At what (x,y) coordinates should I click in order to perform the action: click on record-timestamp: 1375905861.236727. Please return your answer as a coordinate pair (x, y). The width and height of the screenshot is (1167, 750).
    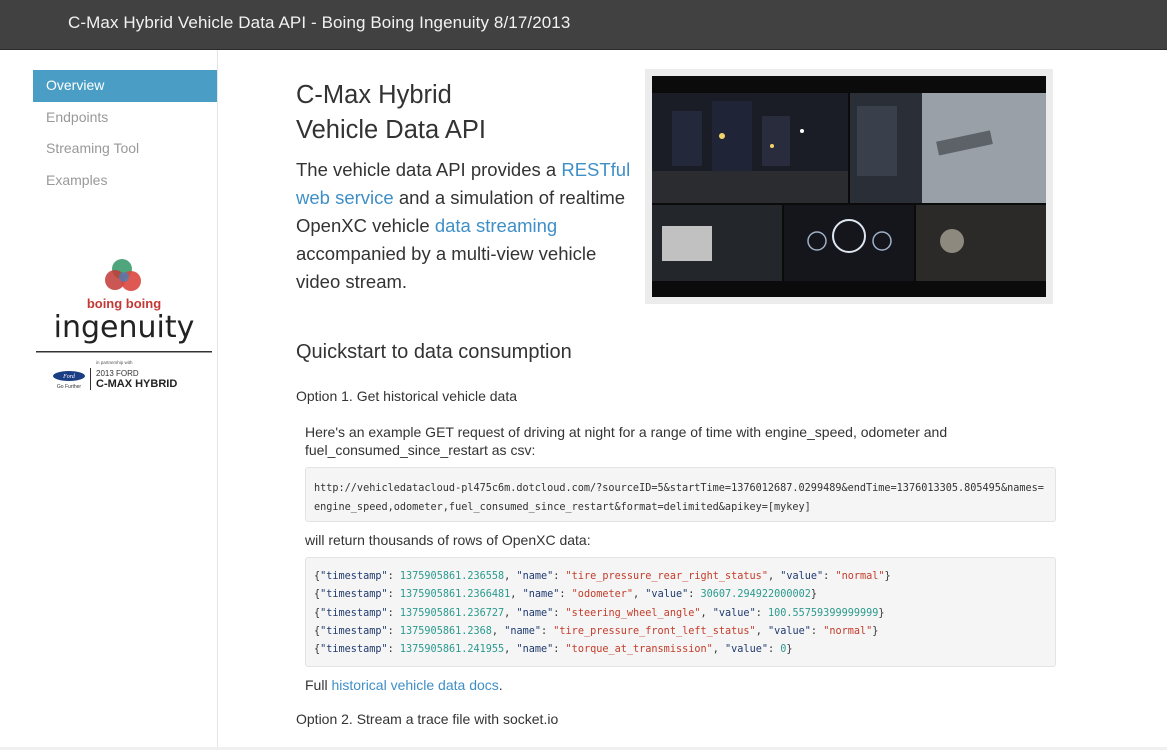
    Looking at the image, I should click on (452, 613).